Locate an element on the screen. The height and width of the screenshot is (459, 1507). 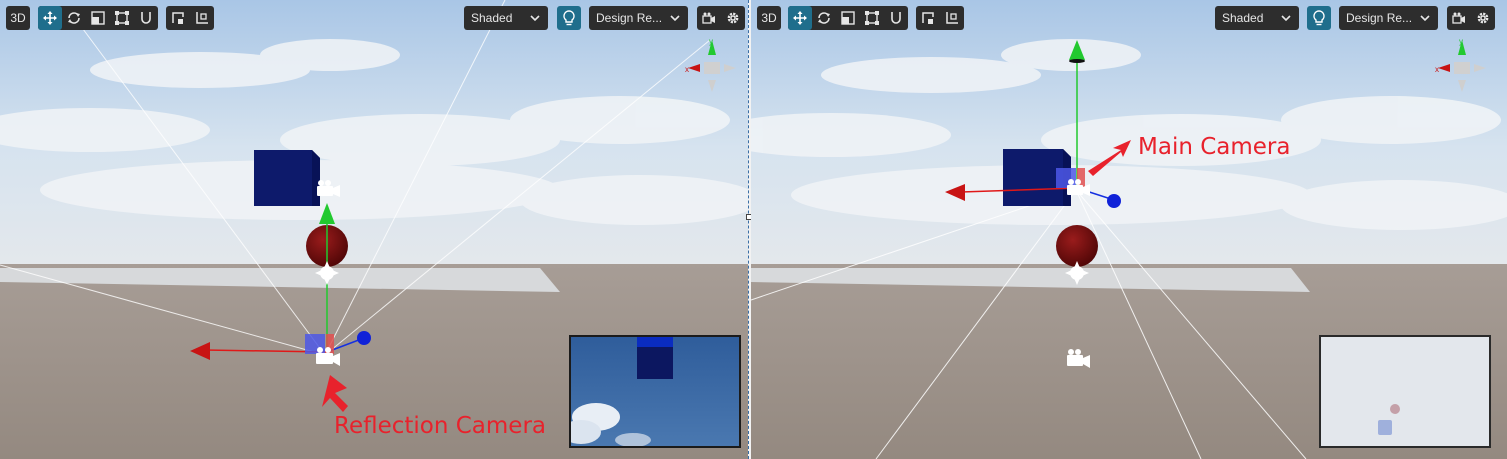
camera-preview-right is located at coordinates (1405, 391).